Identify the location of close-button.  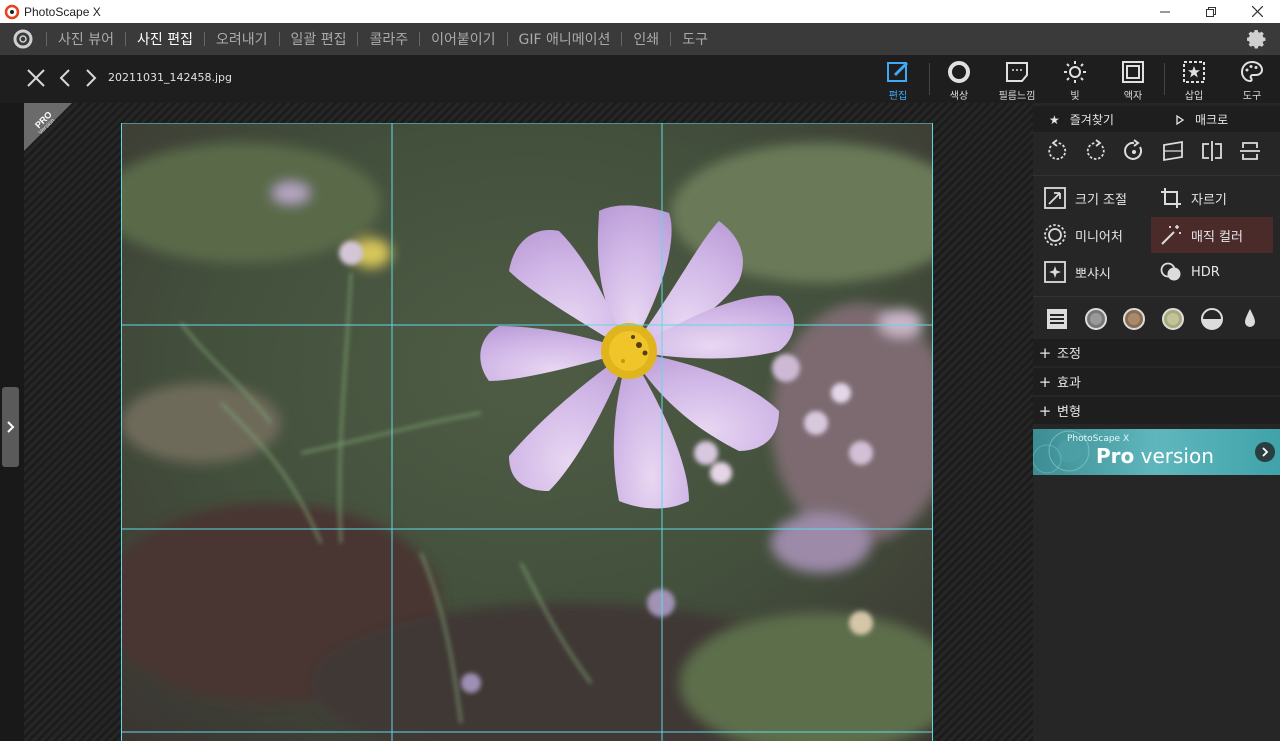
(1257, 11).